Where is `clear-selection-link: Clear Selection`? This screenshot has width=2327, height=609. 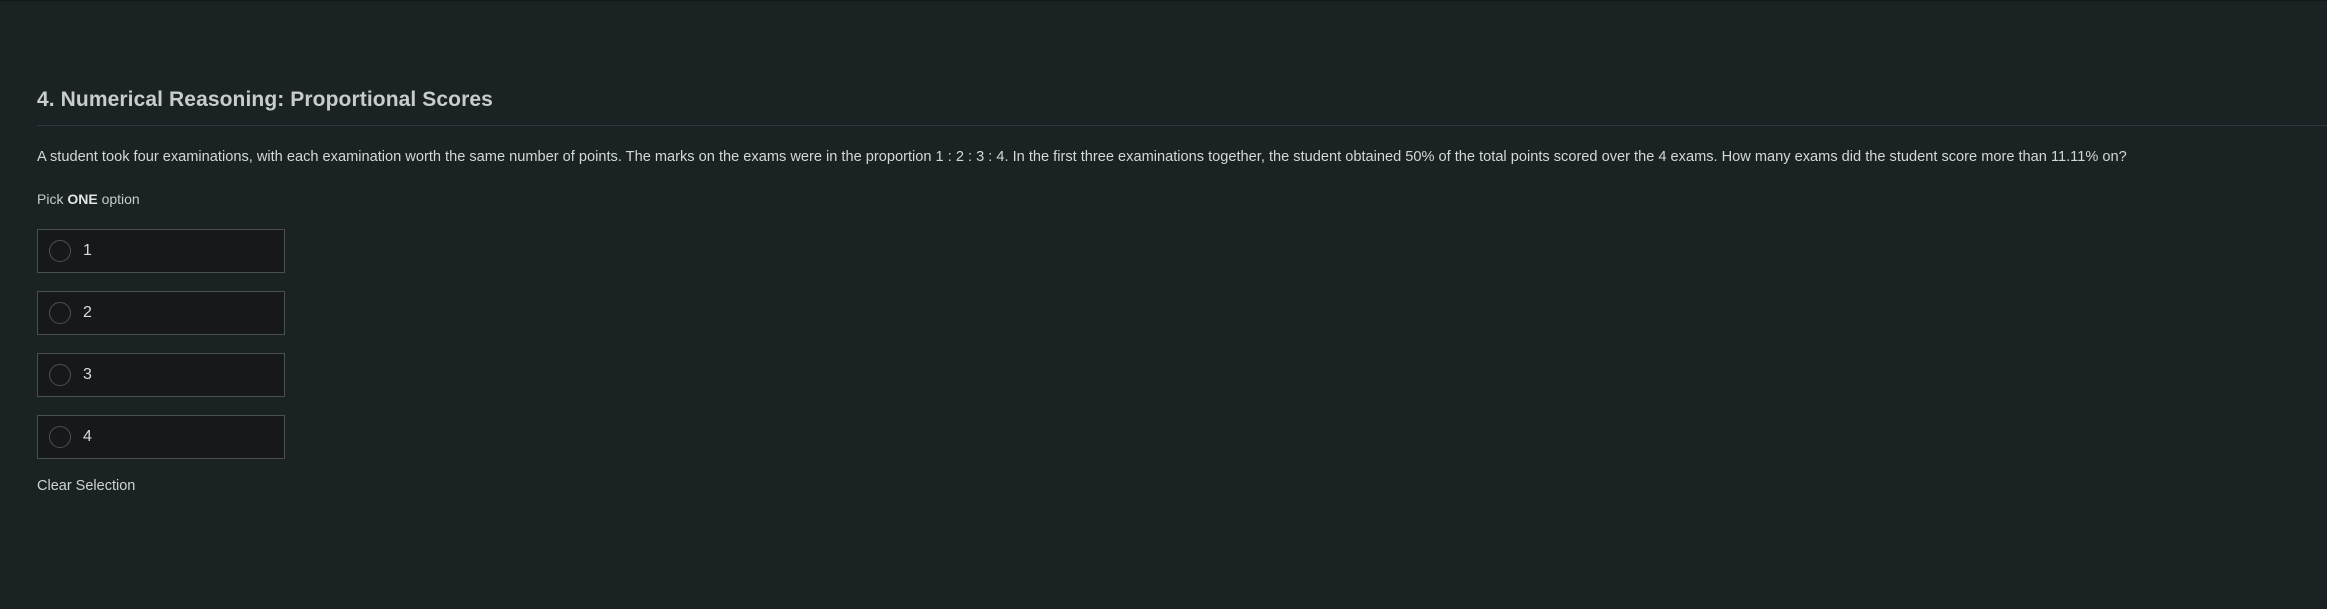 clear-selection-link: Clear Selection is located at coordinates (86, 486).